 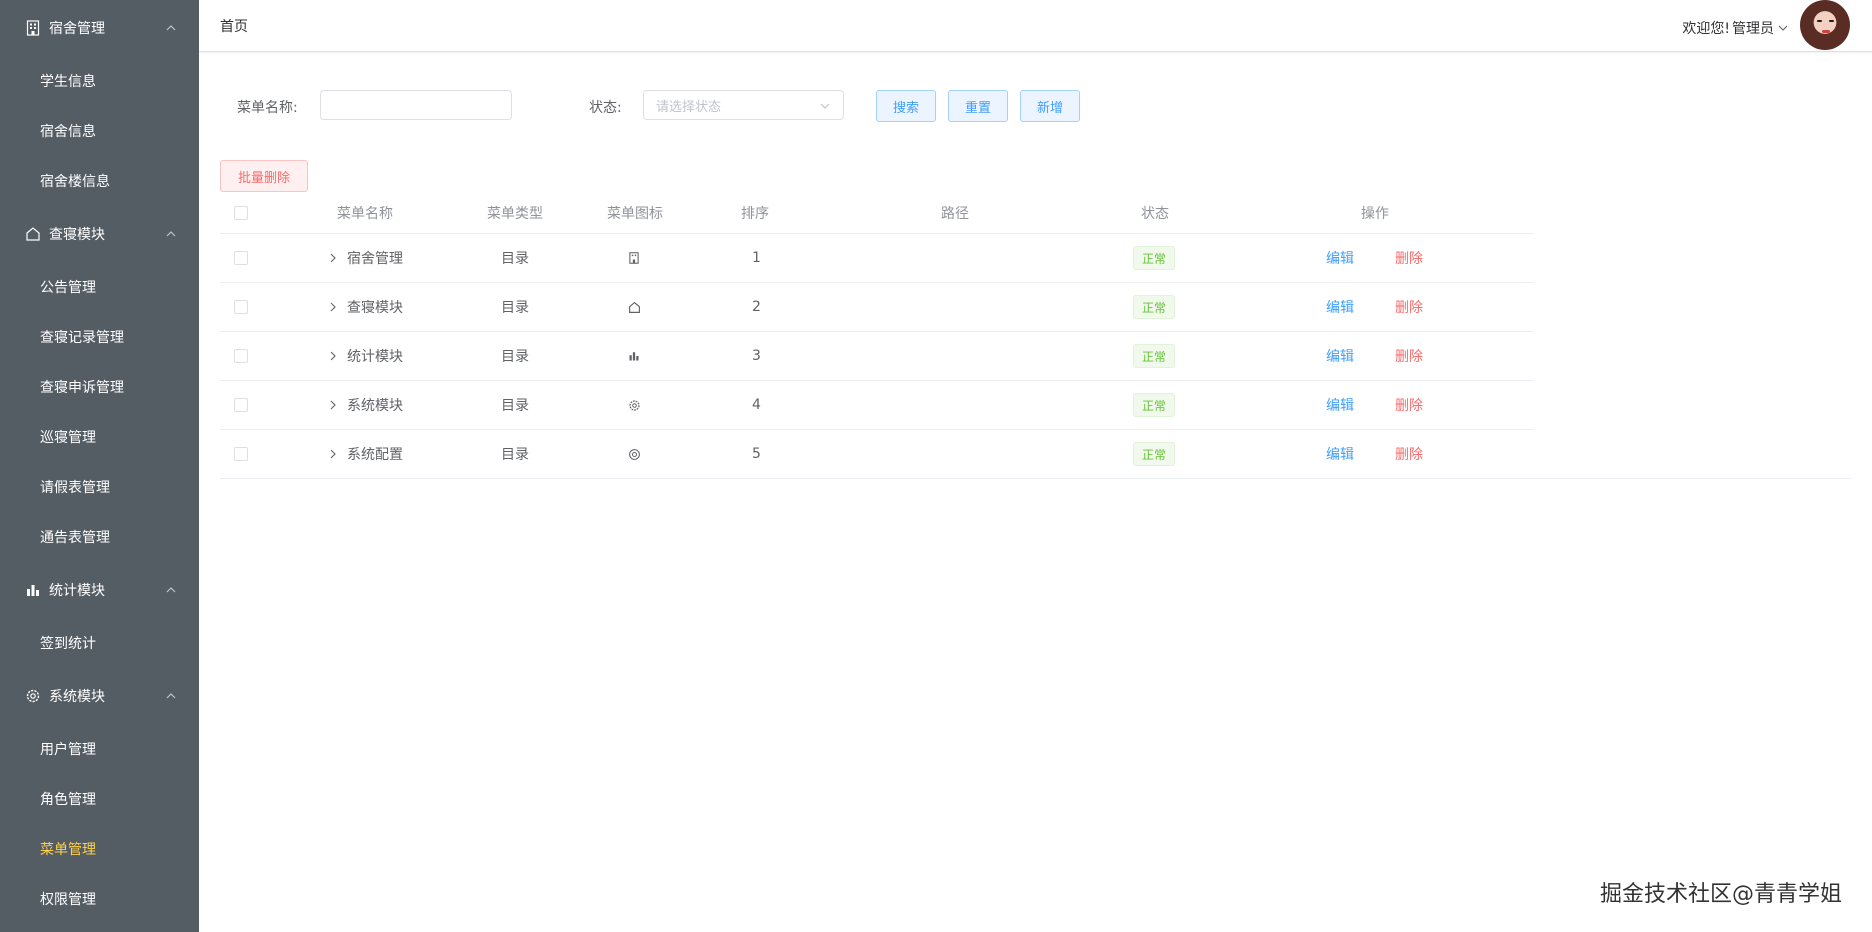 I want to click on user-dropdown: 管理员, so click(x=1760, y=28).